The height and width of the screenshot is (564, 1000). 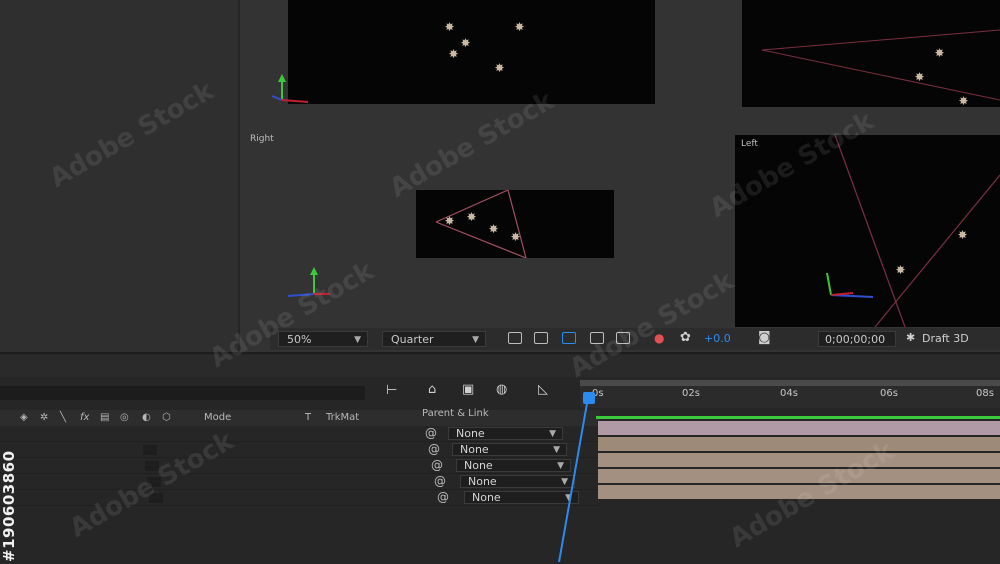 I want to click on draft-3d-toggle: Draft 3D, so click(x=945, y=338).